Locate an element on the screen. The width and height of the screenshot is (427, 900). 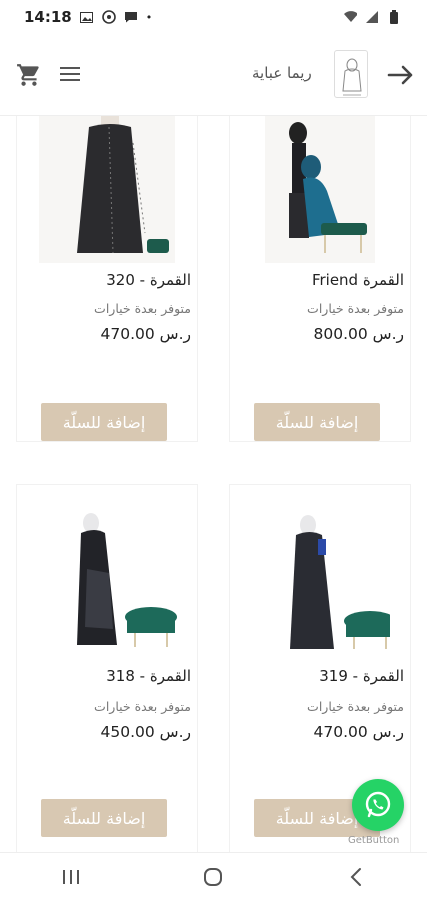
product-title: القمرة - 318 is located at coordinates (148, 676).